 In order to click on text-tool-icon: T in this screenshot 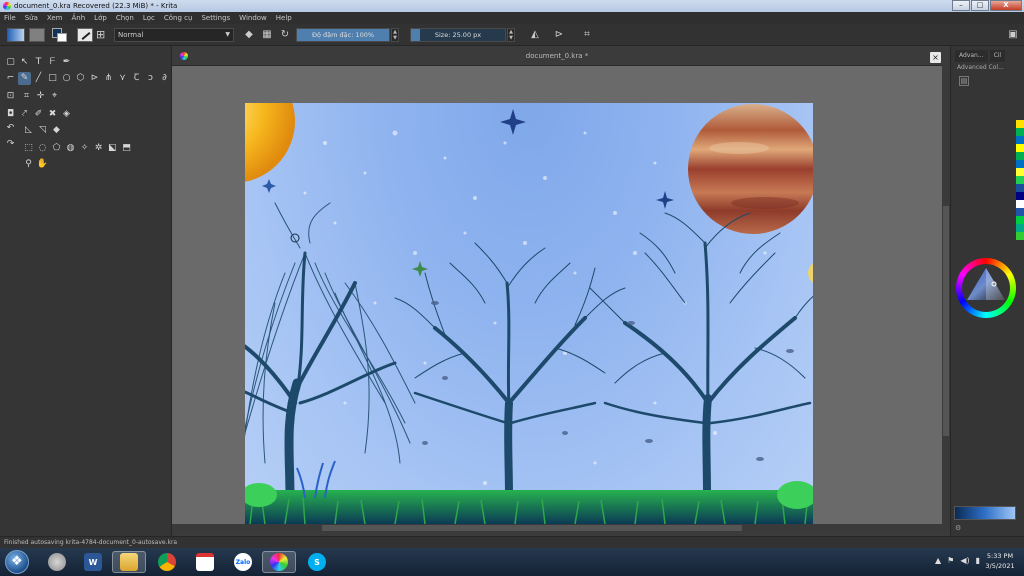, I will do `click(38, 62)`.